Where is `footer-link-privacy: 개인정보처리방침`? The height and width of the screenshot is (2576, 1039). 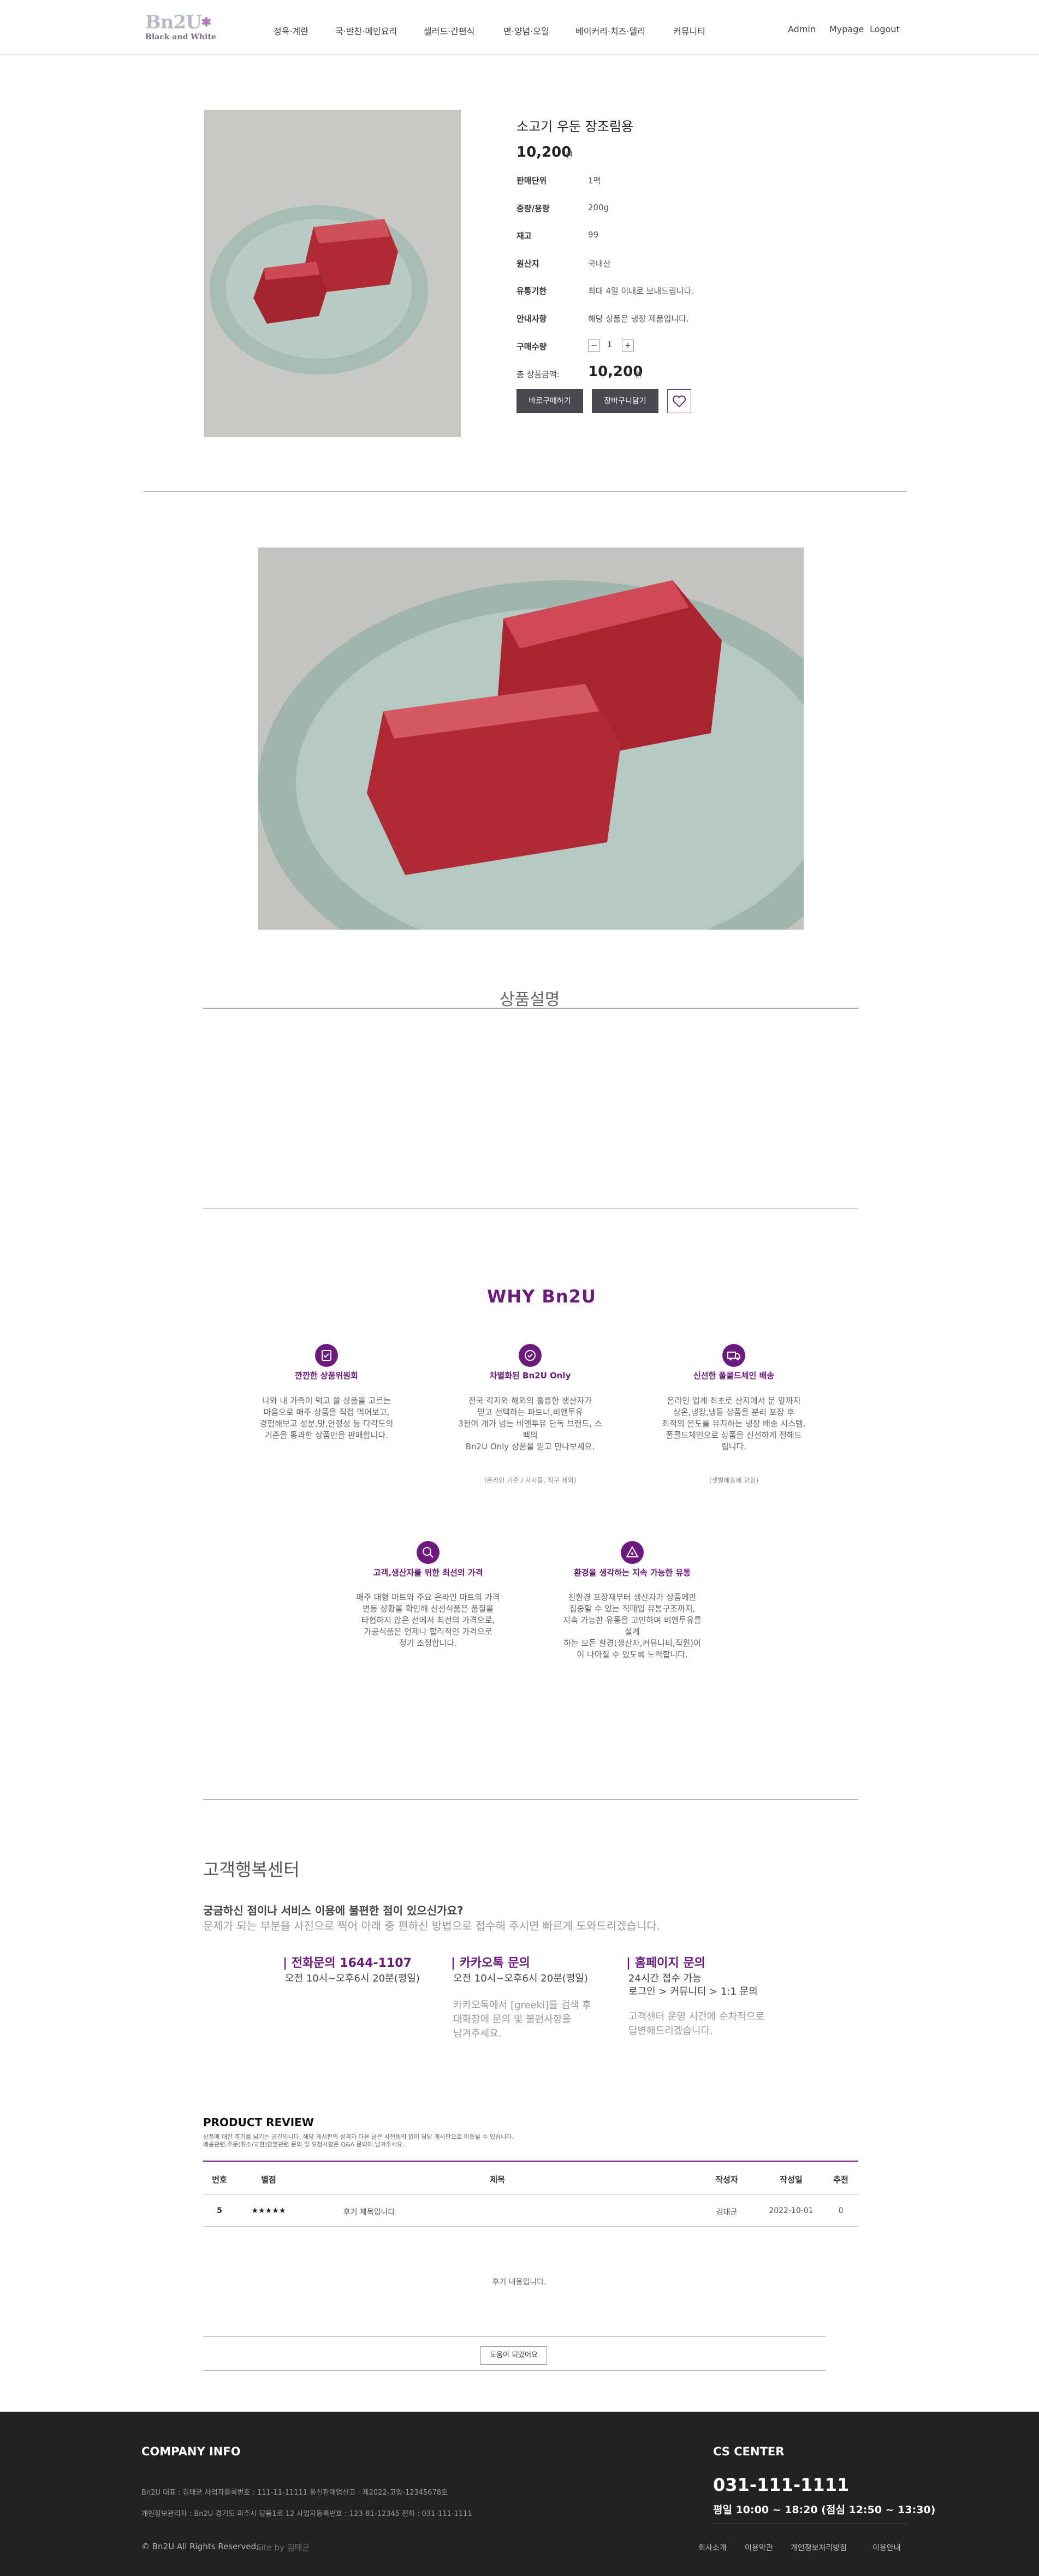 footer-link-privacy: 개인정보처리방침 is located at coordinates (819, 2547).